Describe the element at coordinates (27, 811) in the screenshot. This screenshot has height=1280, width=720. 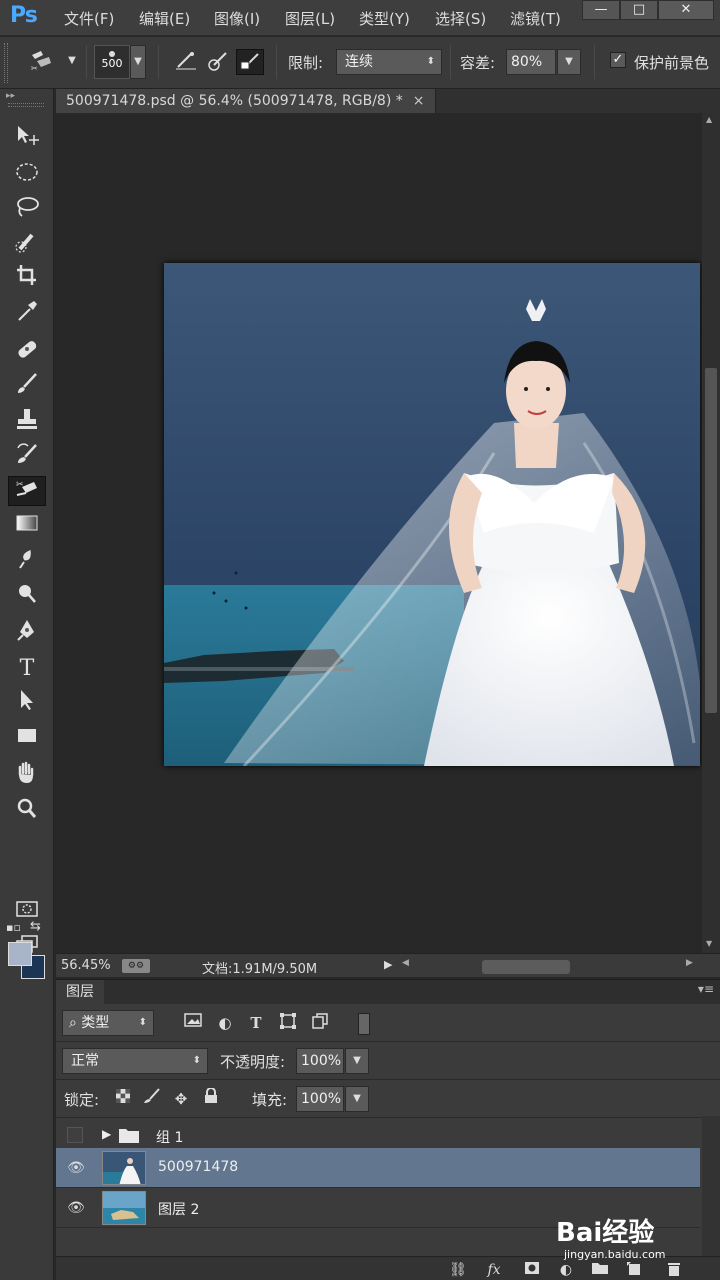
I see `zoom-tool-icon` at that location.